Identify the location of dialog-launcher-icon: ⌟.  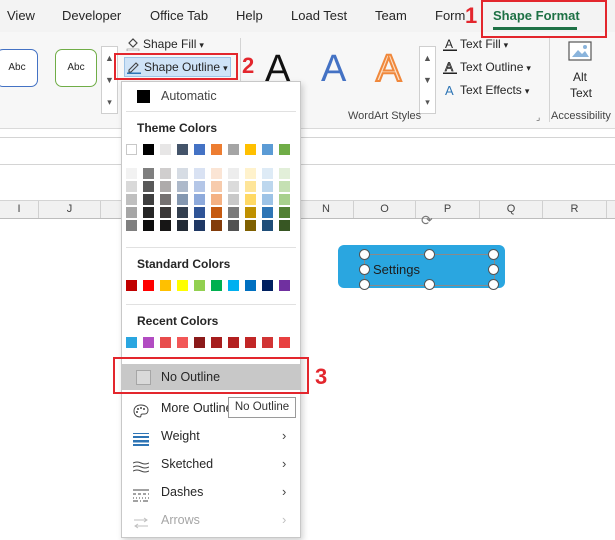
(538, 117).